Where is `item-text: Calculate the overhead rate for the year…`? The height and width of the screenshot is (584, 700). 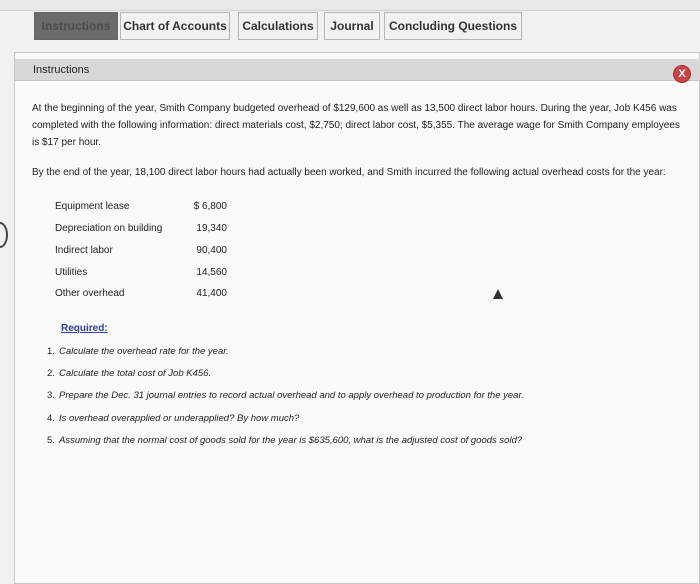 item-text: Calculate the overhead rate for the year… is located at coordinates (144, 351).